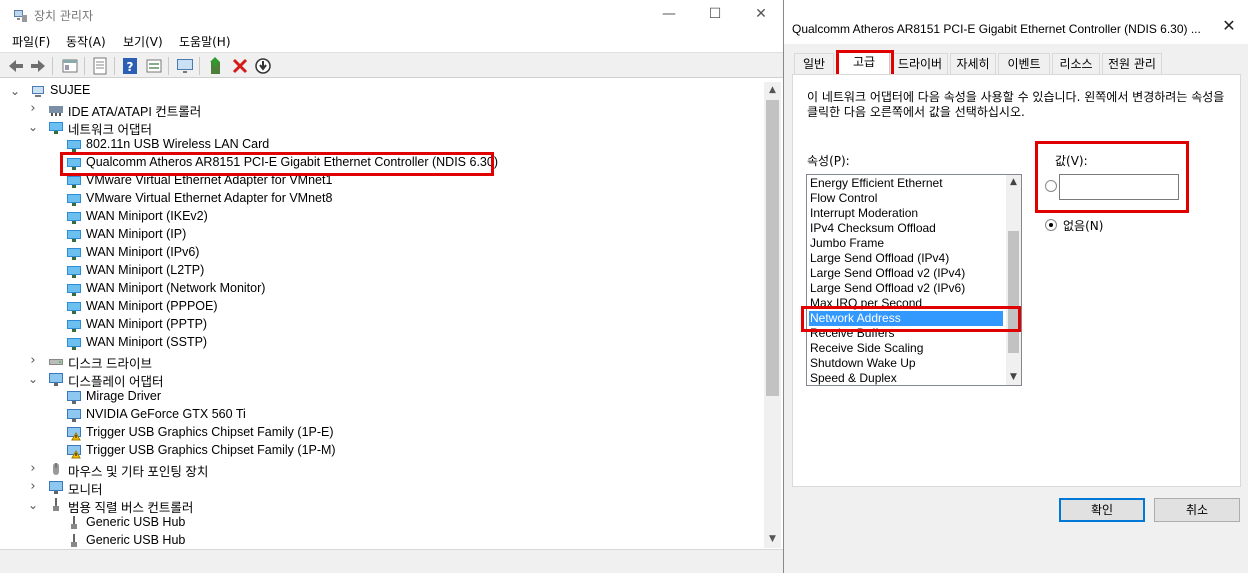 This screenshot has width=1248, height=573. I want to click on tree-item: WAN Miniport (IP), so click(383, 235).